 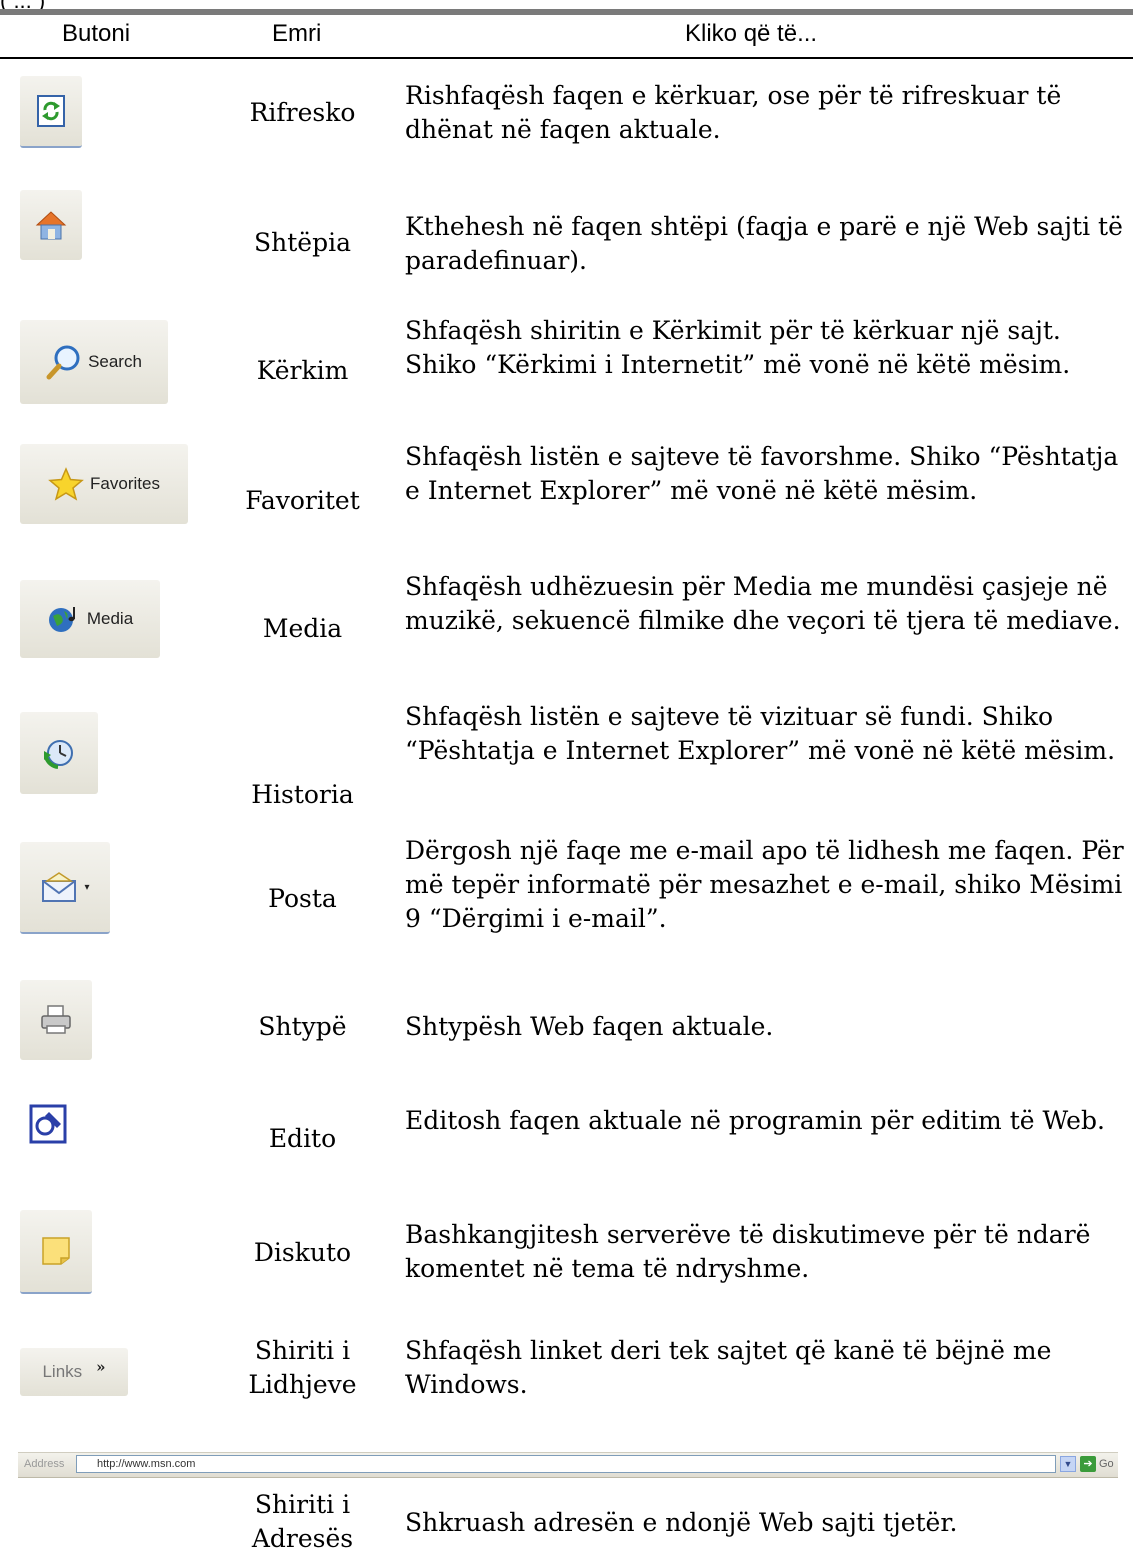 I want to click on go-button: ➔ Go, so click(x=1097, y=1464).